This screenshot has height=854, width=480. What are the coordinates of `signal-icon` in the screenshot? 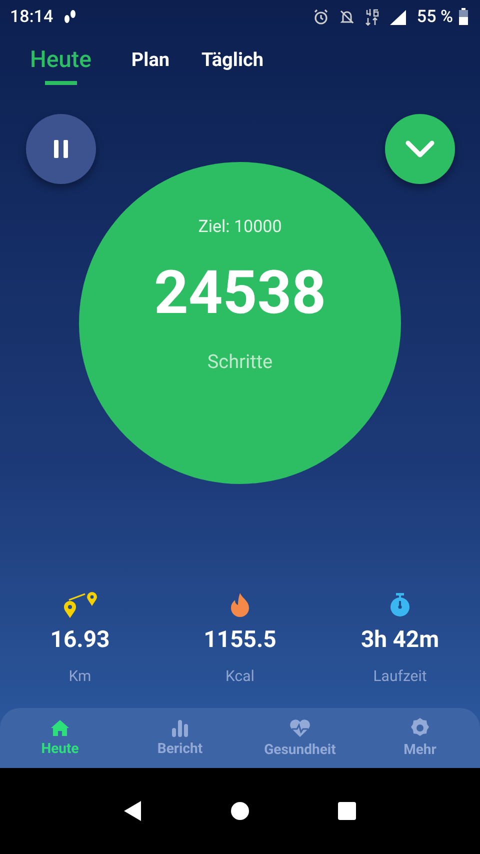 It's located at (397, 16).